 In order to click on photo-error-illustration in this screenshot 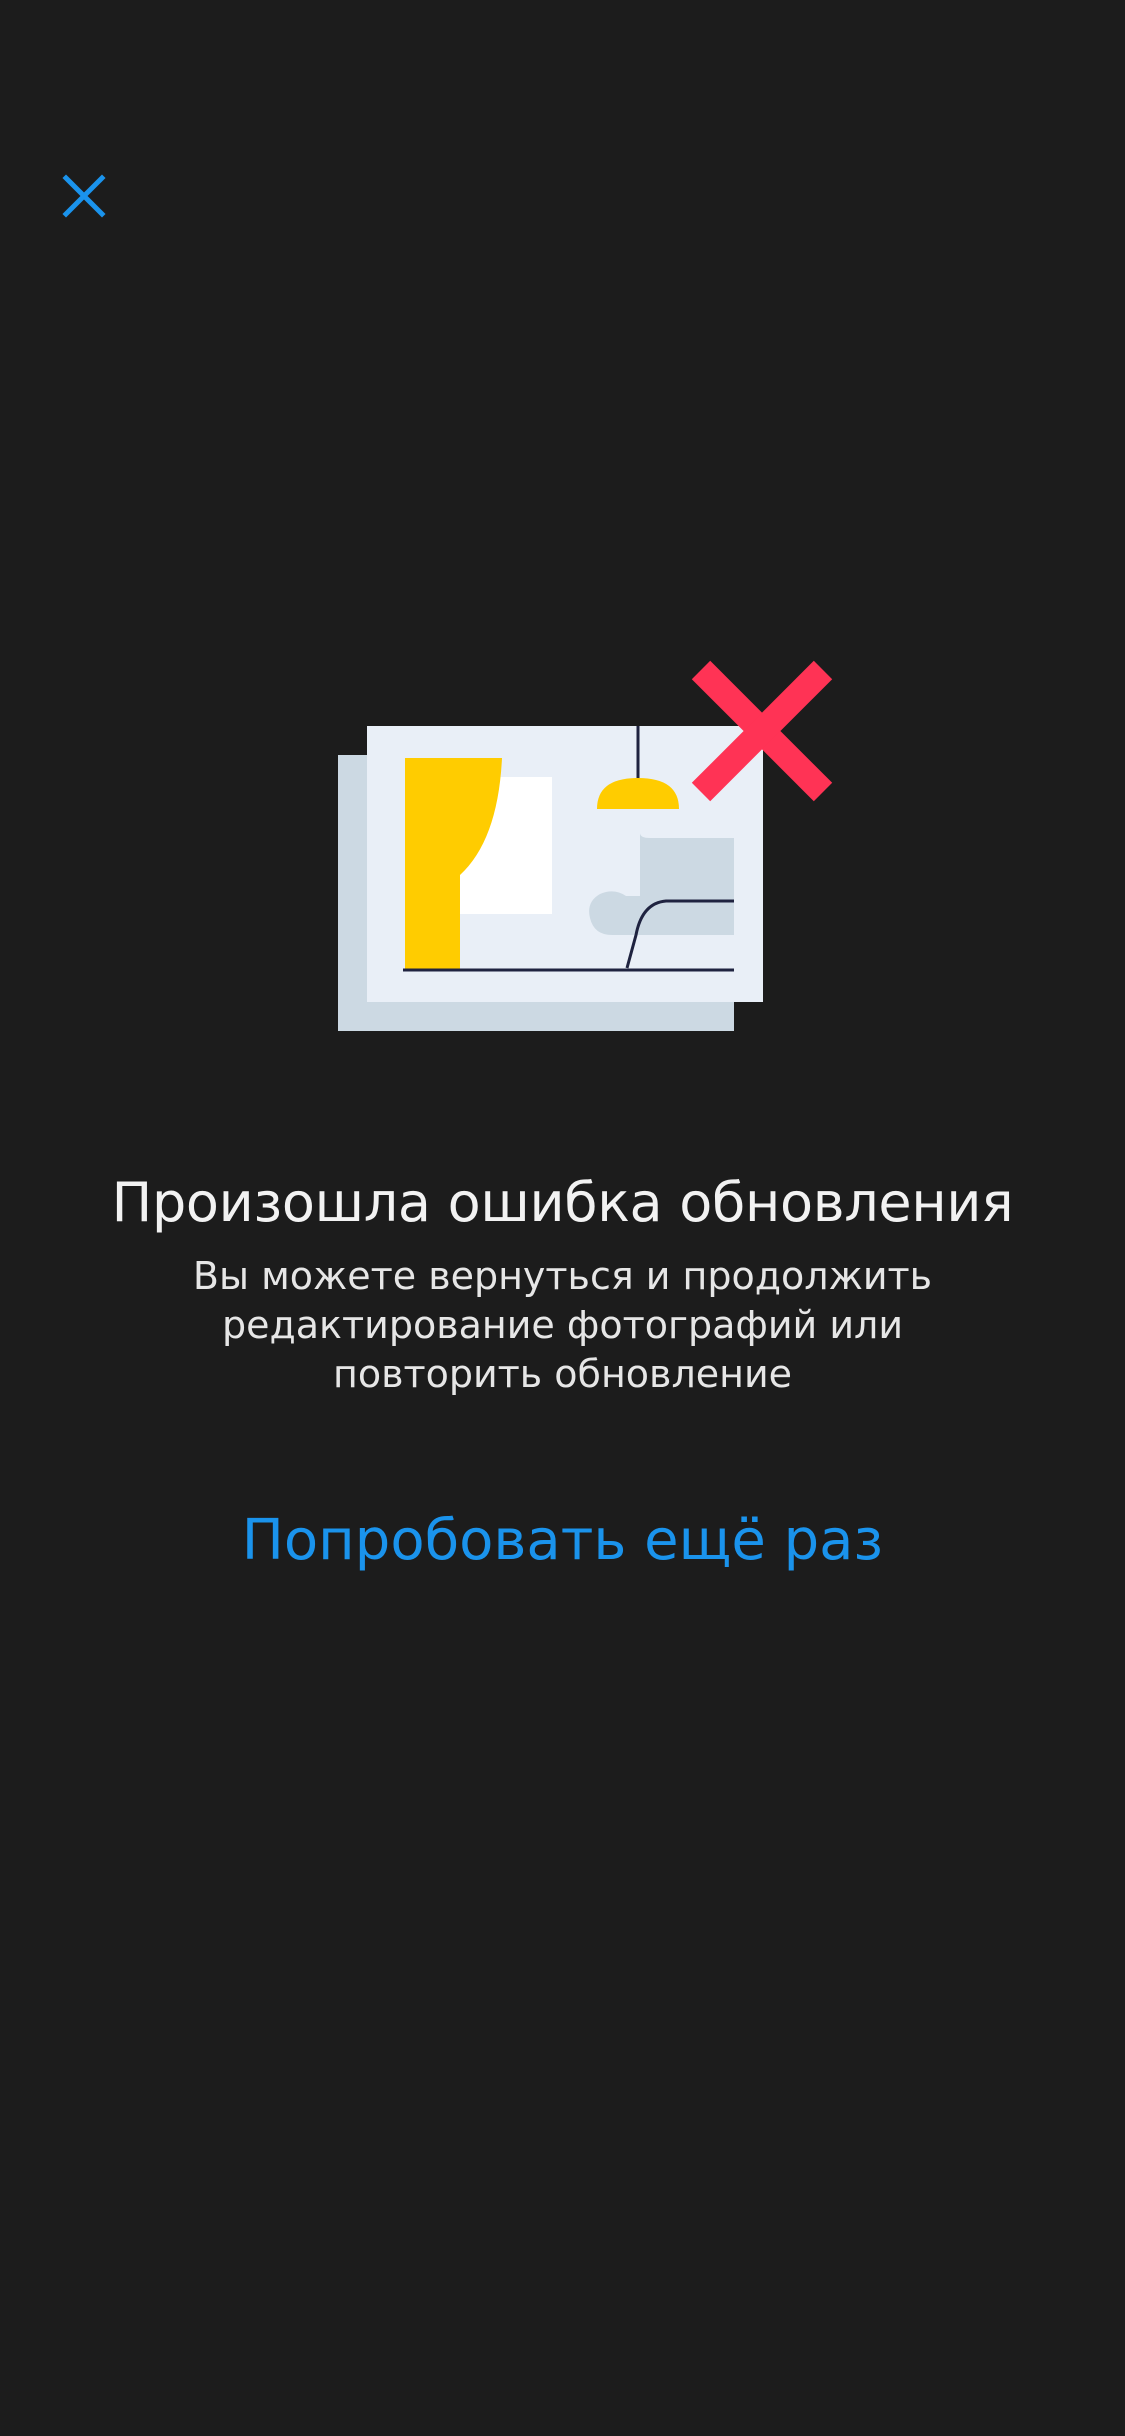, I will do `click(590, 845)`.